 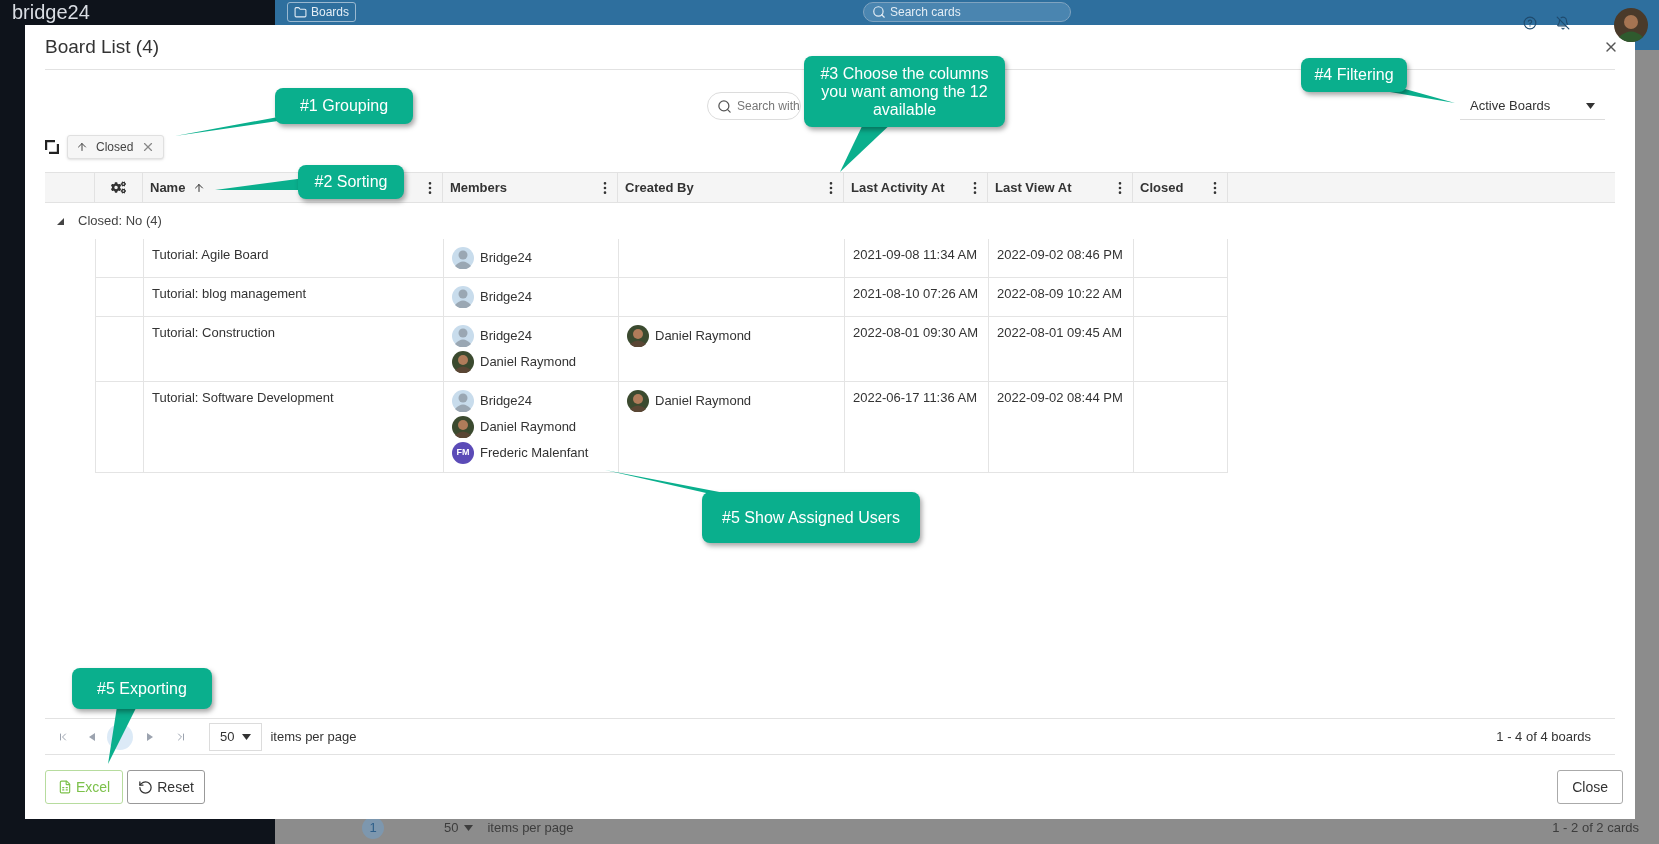 I want to click on spreadsheet-icon, so click(x=65, y=787).